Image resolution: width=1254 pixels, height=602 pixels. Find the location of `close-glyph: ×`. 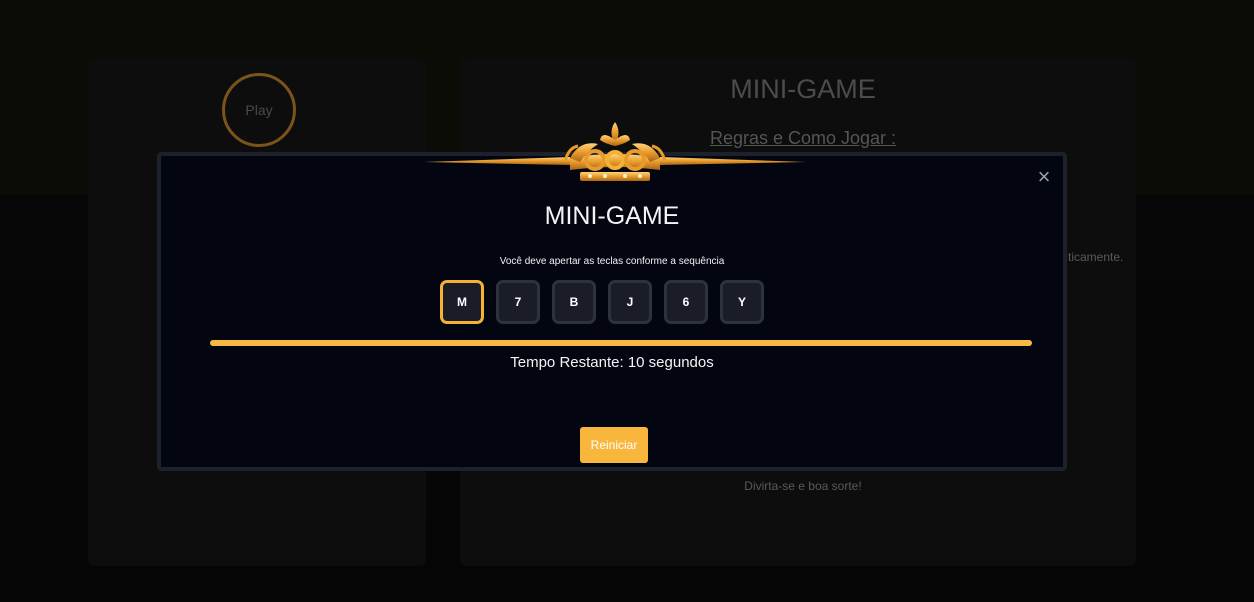

close-glyph: × is located at coordinates (1044, 176).